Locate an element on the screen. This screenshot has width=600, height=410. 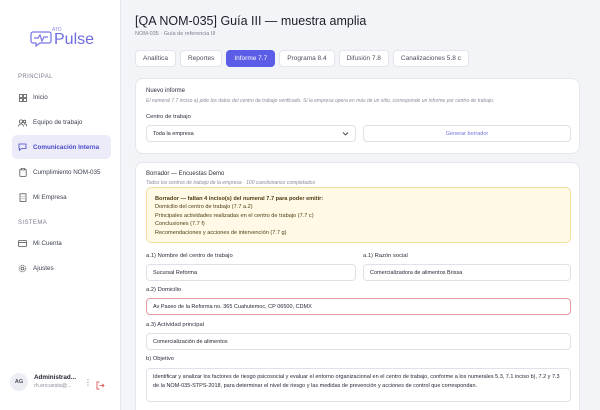
razon-social-input: Comercializadora de alimentos Brissa is located at coordinates (467, 272).